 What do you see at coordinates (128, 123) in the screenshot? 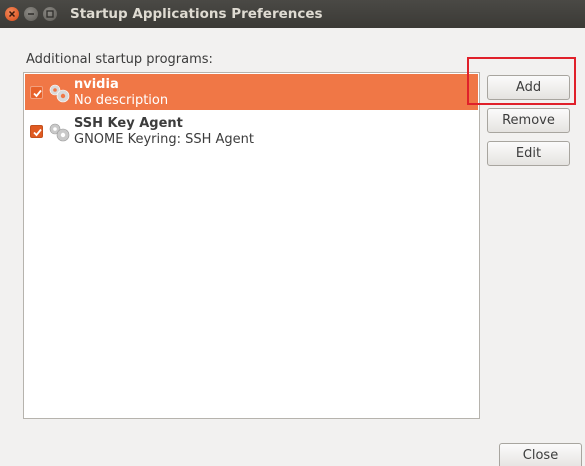
I see `program-name: SSH Key Agent` at bounding box center [128, 123].